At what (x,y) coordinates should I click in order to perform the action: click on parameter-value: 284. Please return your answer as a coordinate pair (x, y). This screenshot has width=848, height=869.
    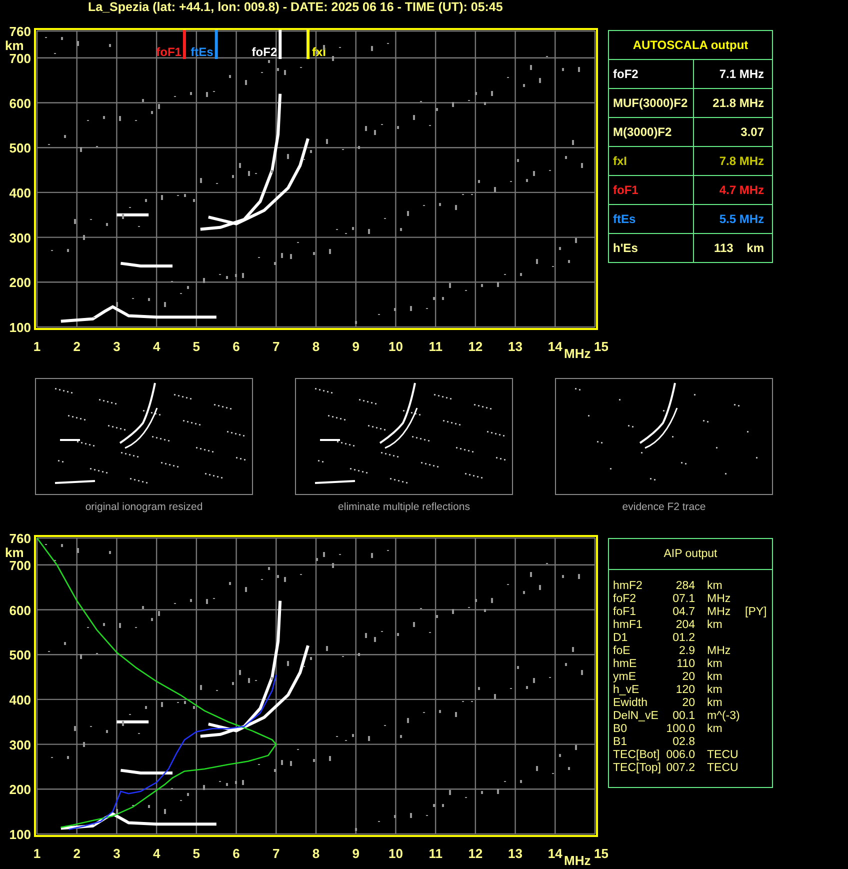
    Looking at the image, I should click on (685, 586).